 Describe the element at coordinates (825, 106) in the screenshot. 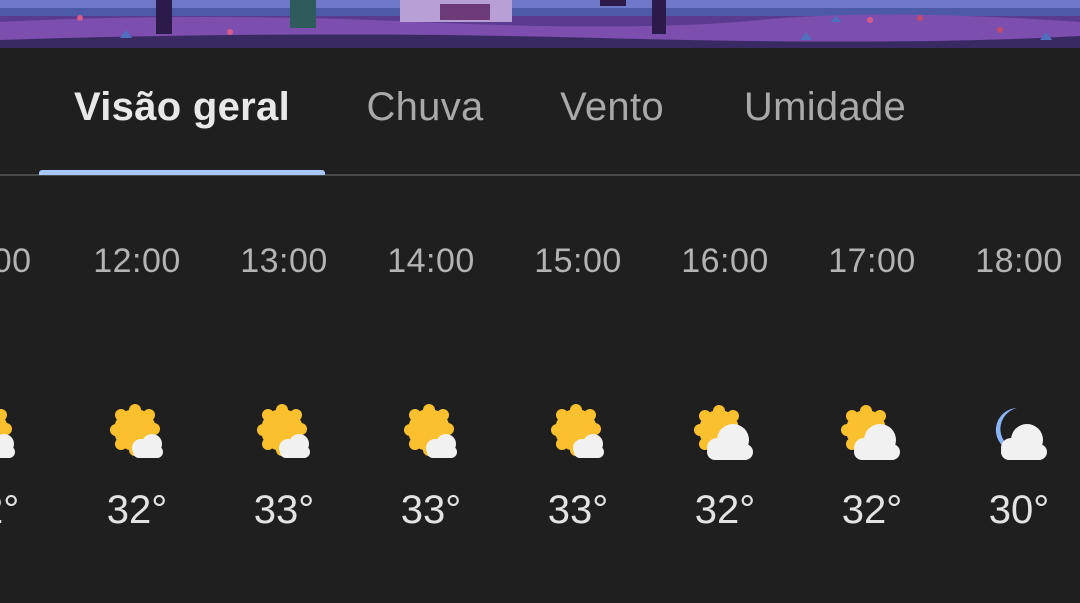

I see `tab-humidity-label: Umidade` at that location.